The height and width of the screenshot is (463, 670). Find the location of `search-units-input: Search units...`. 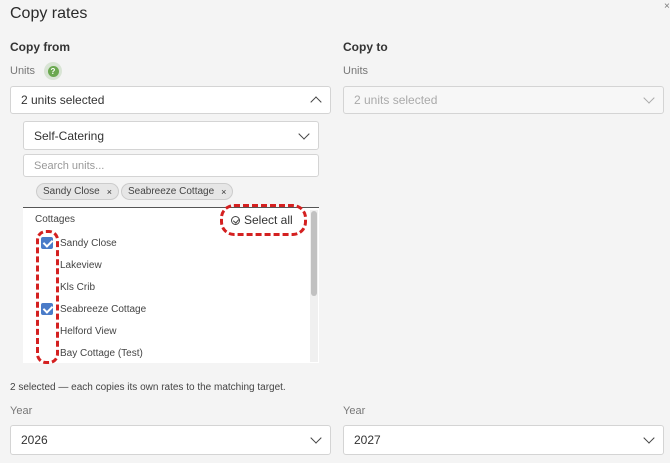

search-units-input: Search units... is located at coordinates (171, 165).